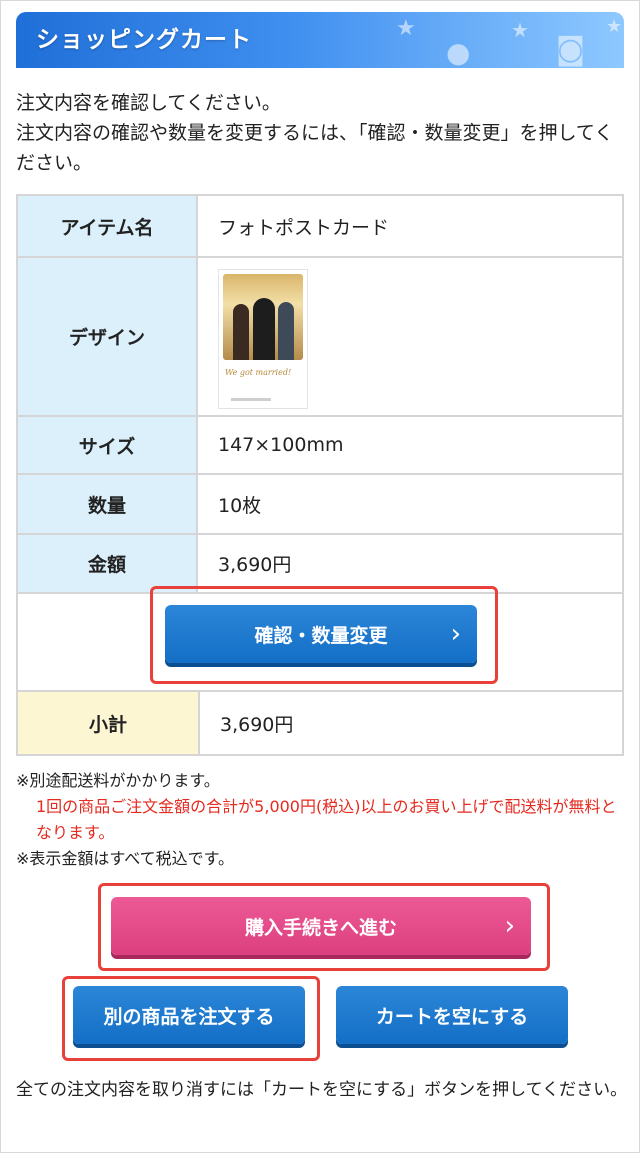 The width and height of the screenshot is (640, 1153). Describe the element at coordinates (322, 1090) in the screenshot. I see `footer-note: 全ての注文内容を取り消すには「カートを空にする」ボタンを押してください。` at that location.